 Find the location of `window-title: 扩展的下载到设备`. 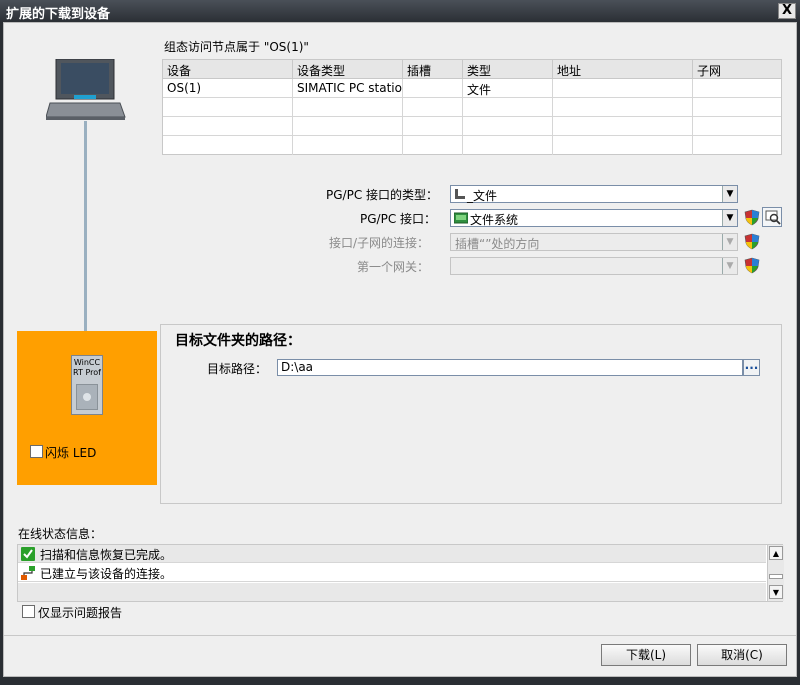

window-title: 扩展的下载到设备 is located at coordinates (58, 14).